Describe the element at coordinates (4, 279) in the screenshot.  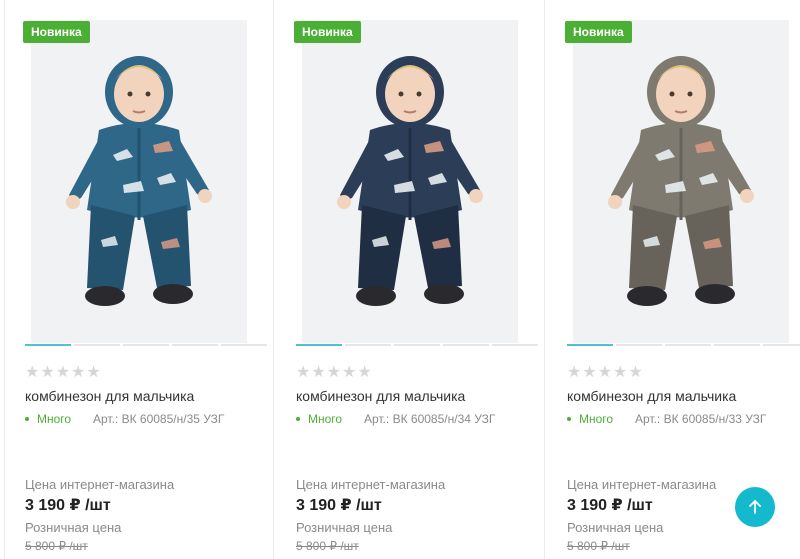
I see `column-divider` at that location.